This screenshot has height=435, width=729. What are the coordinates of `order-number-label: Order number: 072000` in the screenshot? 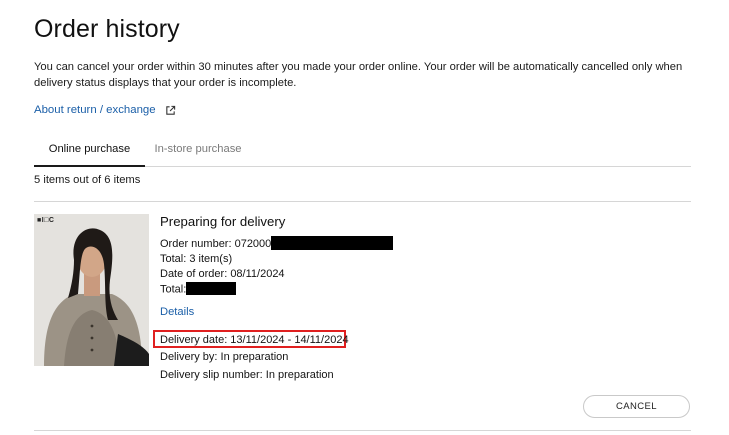 It's located at (216, 243).